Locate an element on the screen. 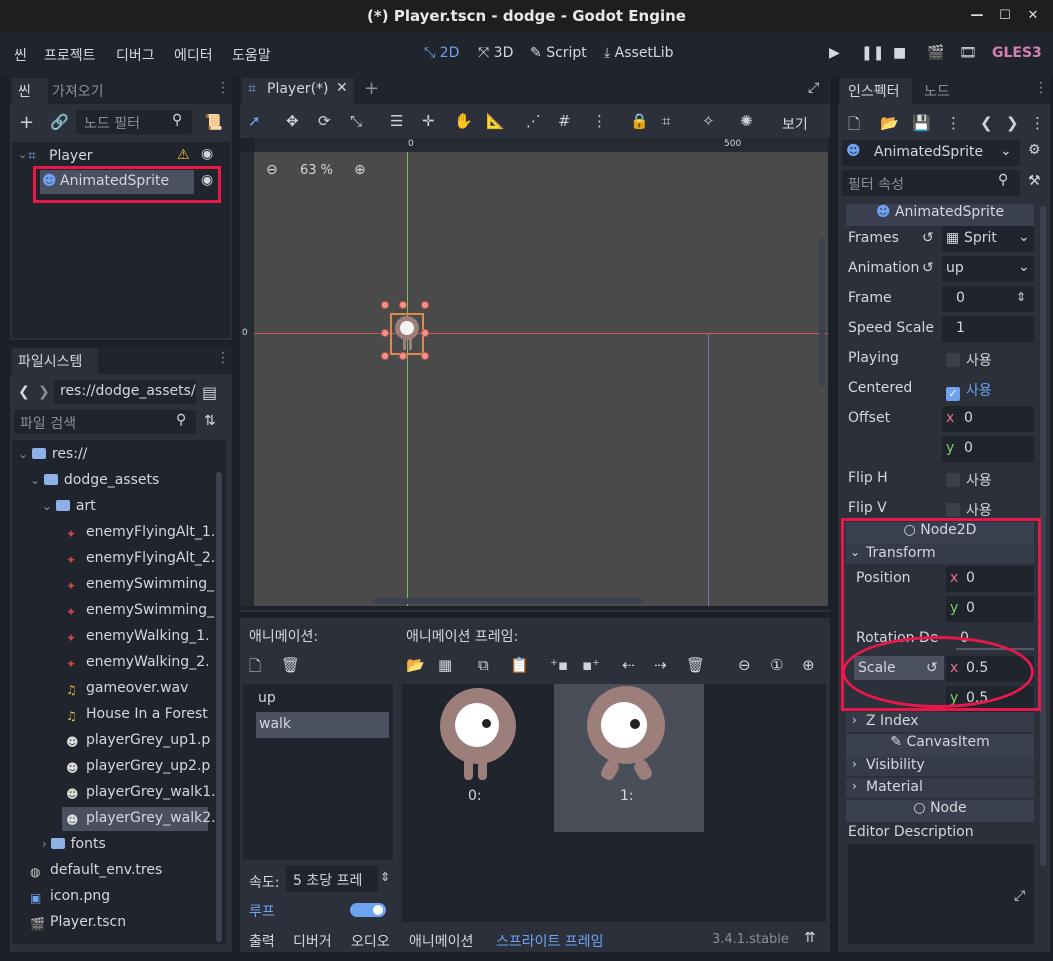 Image resolution: width=1053 pixels, height=961 pixels. collapse-arrow-icon: › is located at coordinates (46, 844).